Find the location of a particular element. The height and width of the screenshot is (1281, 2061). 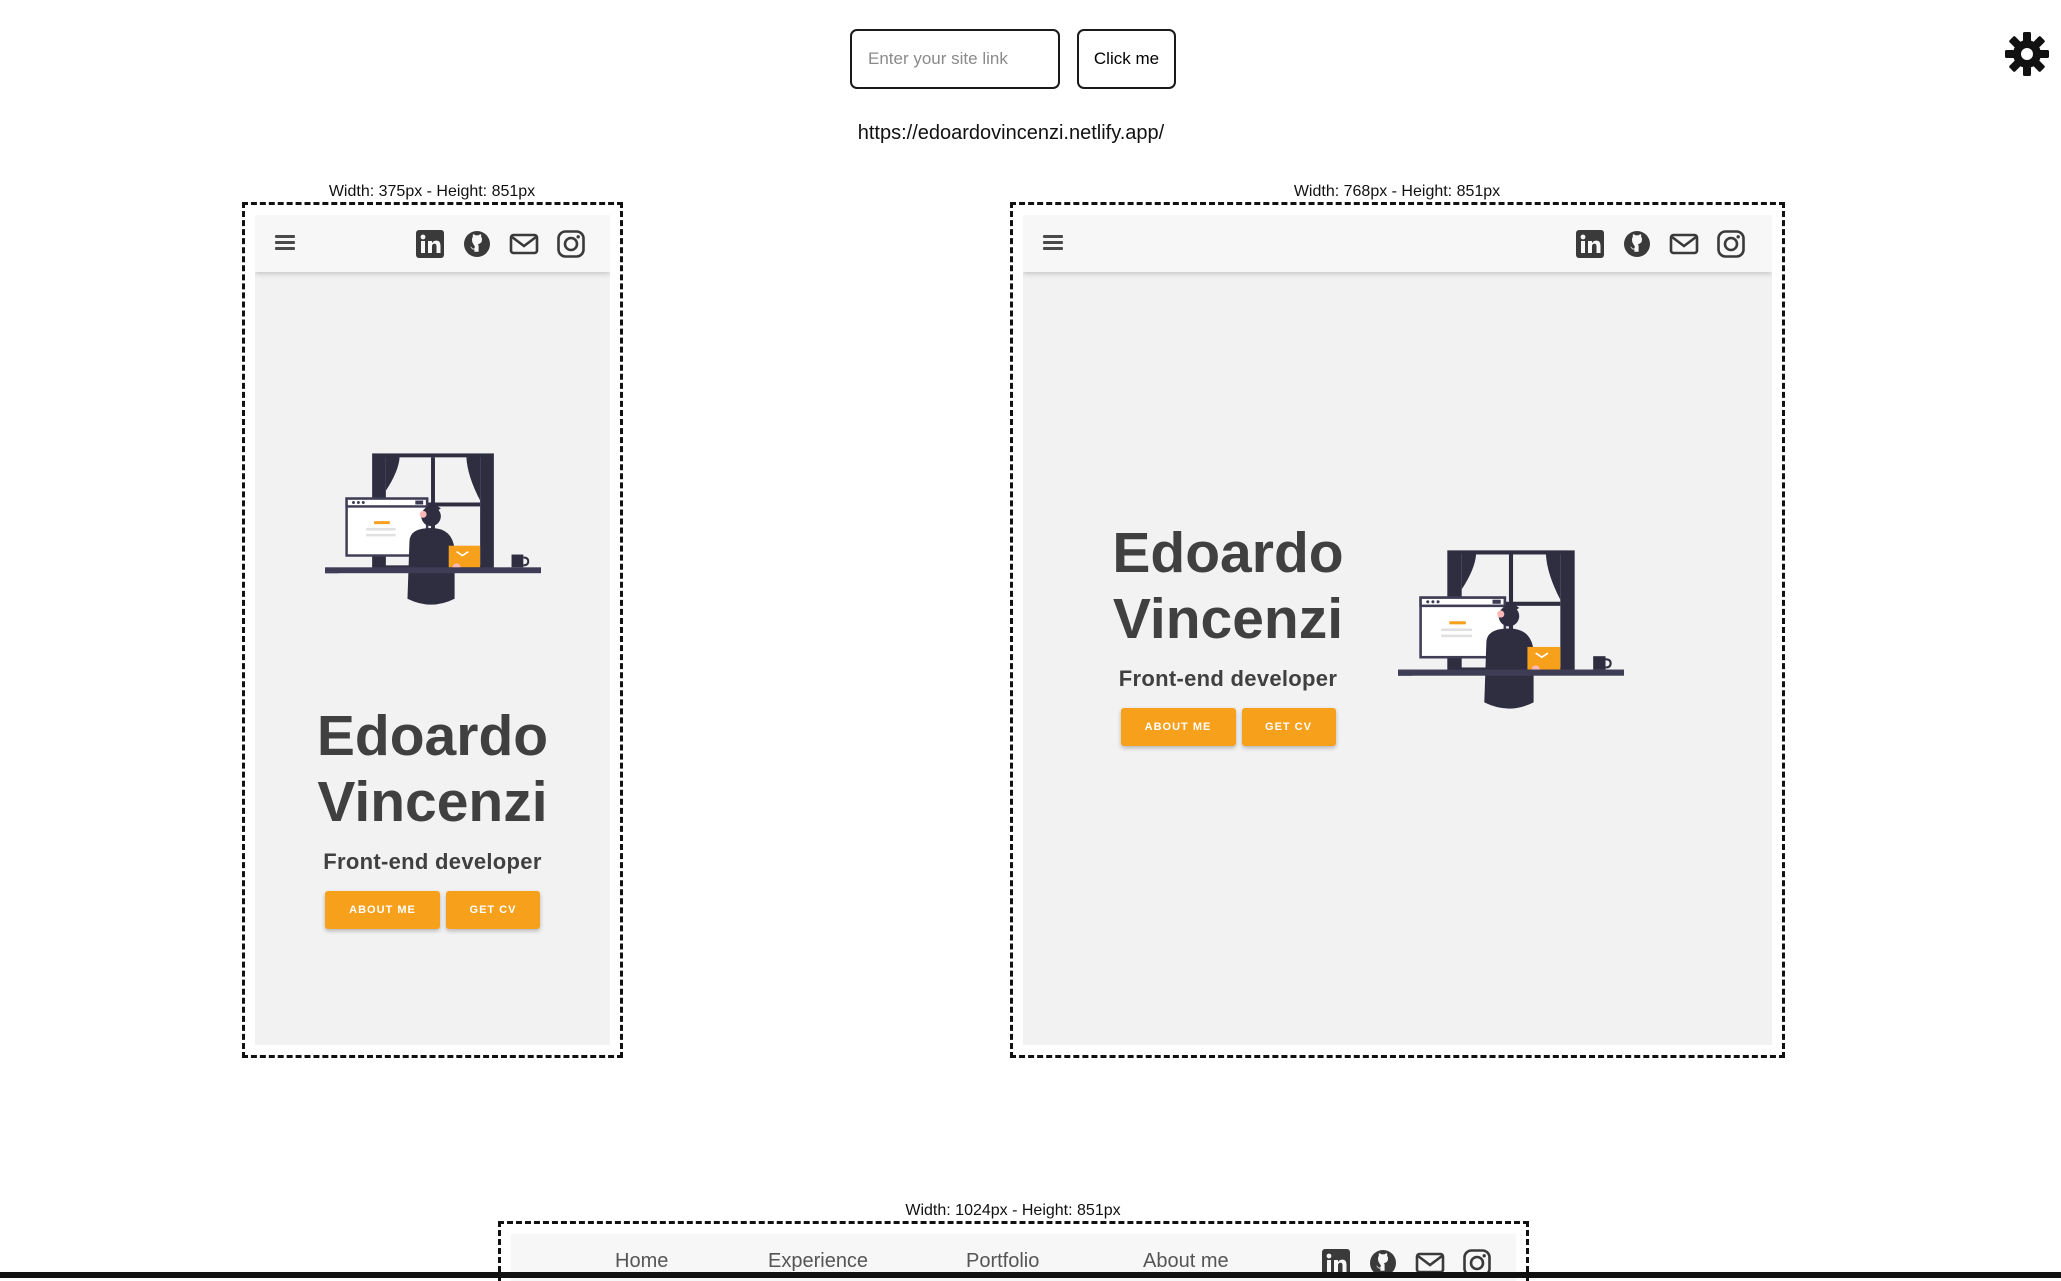

nav-link-experience: Experience is located at coordinates (818, 1261).